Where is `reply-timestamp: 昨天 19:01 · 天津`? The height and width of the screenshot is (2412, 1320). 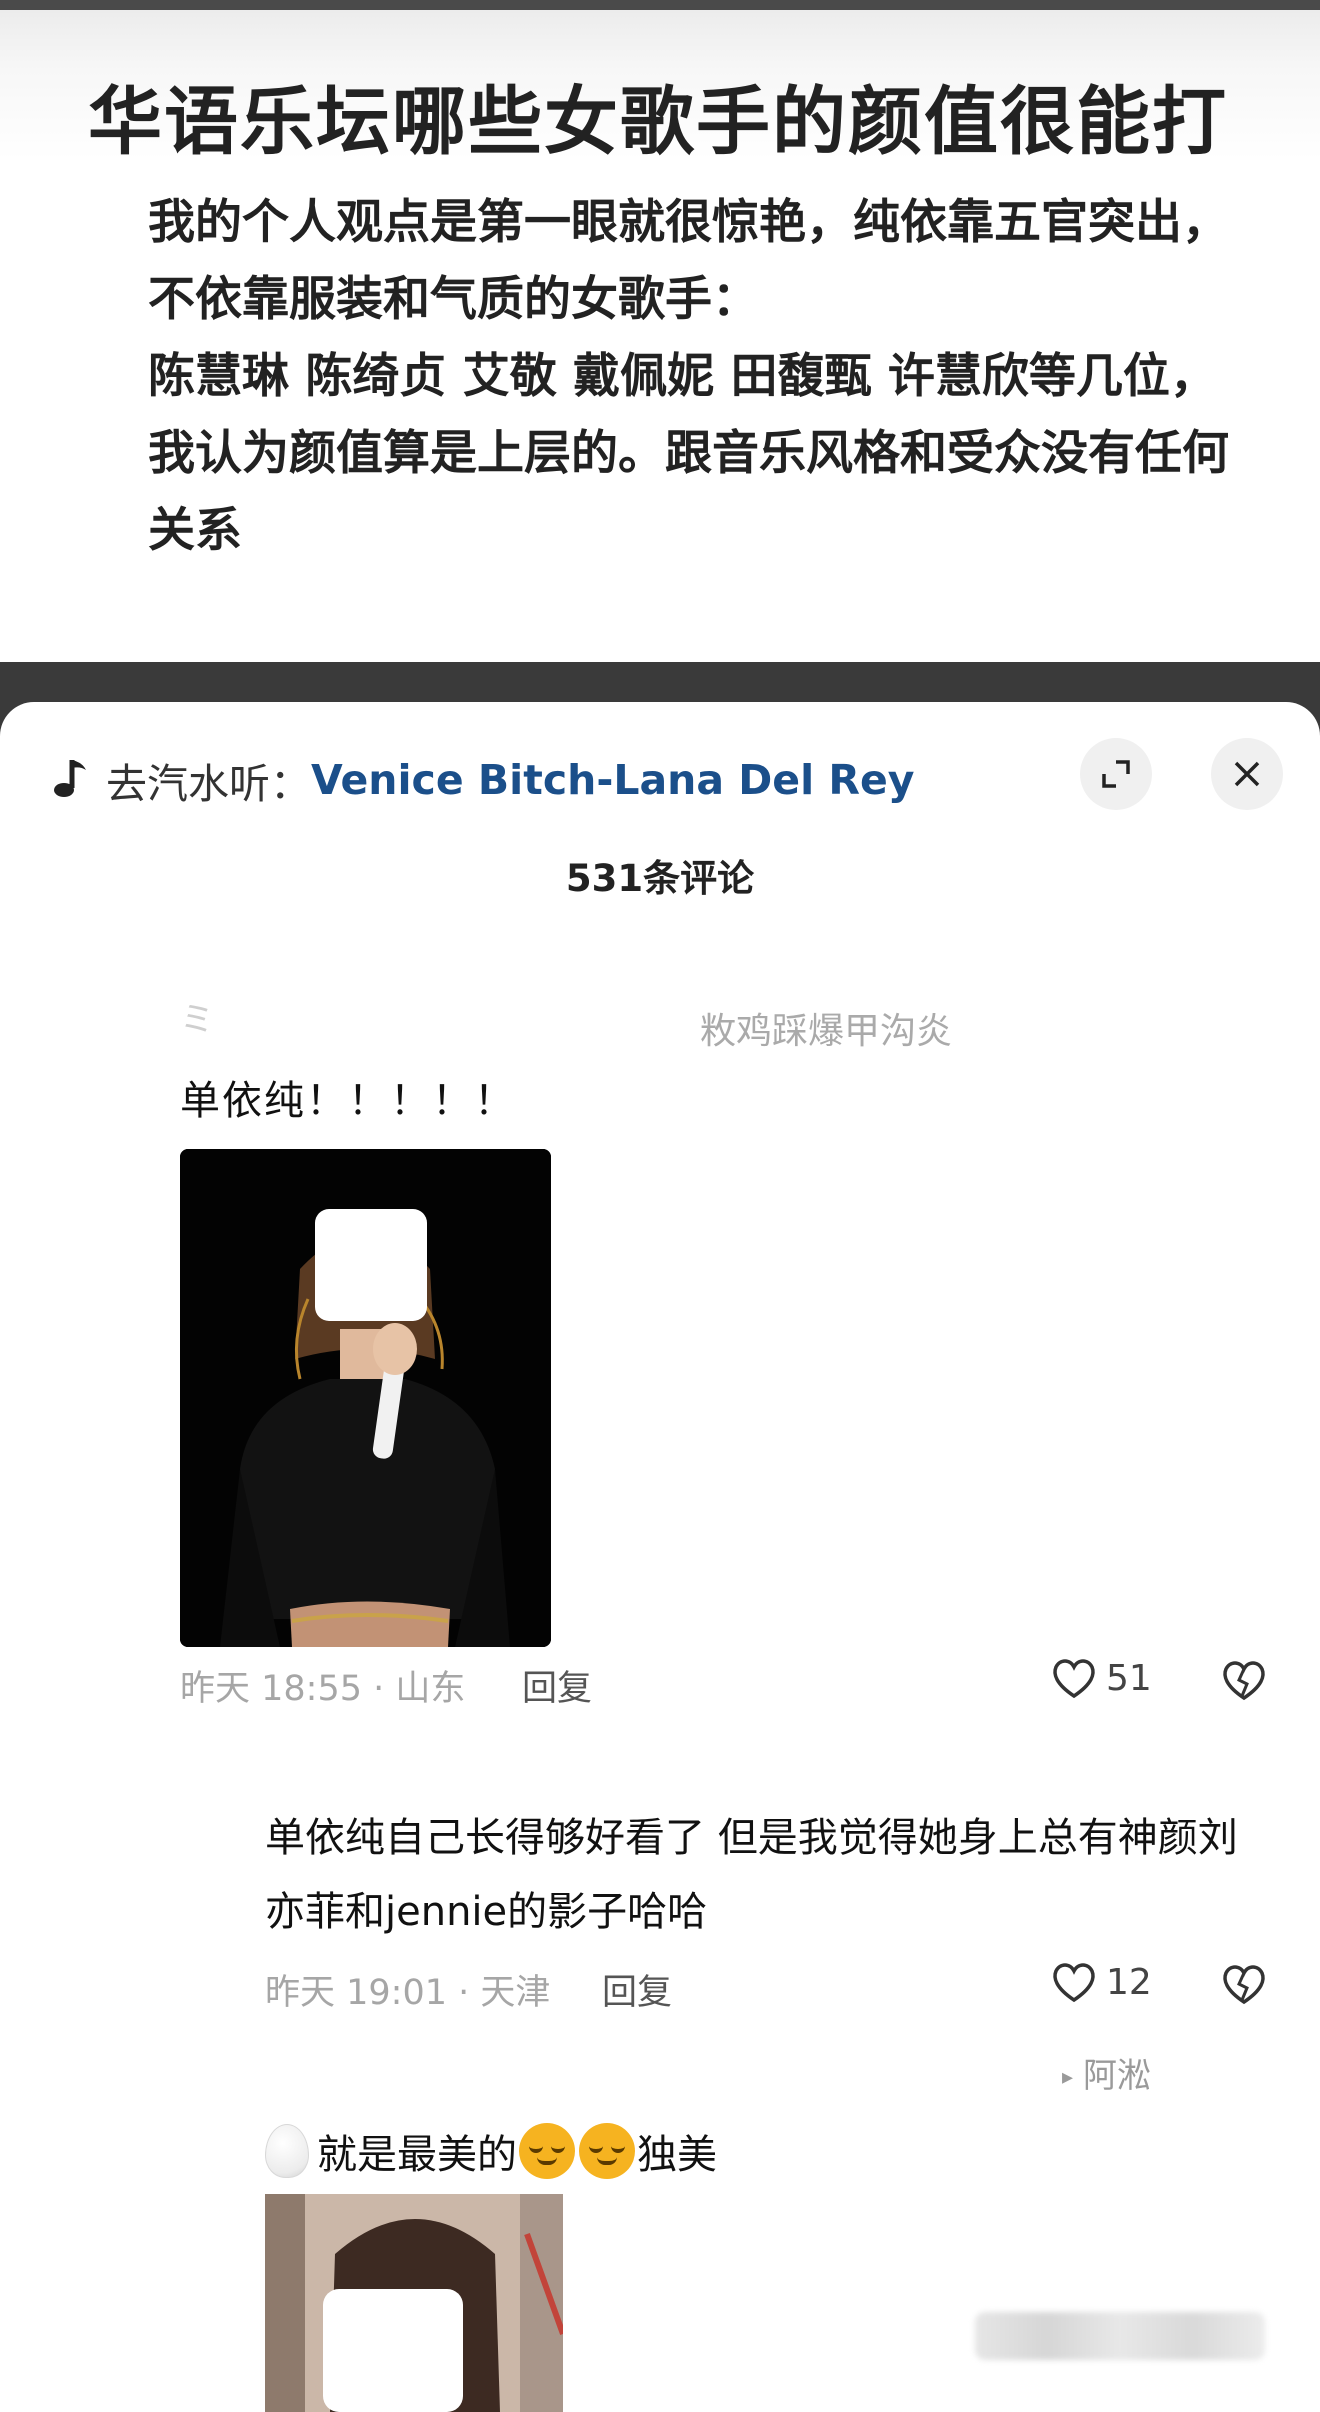 reply-timestamp: 昨天 19:01 · 天津 is located at coordinates (408, 1993).